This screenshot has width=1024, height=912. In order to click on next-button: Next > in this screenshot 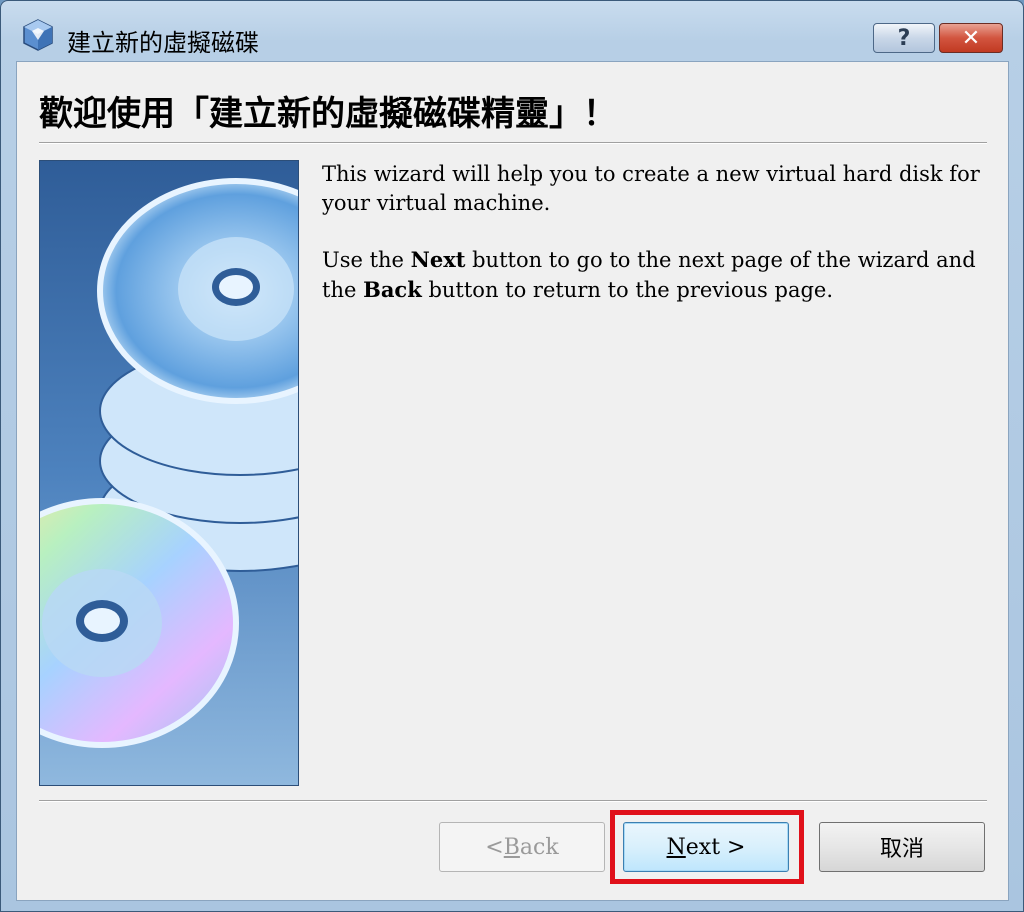, I will do `click(706, 847)`.